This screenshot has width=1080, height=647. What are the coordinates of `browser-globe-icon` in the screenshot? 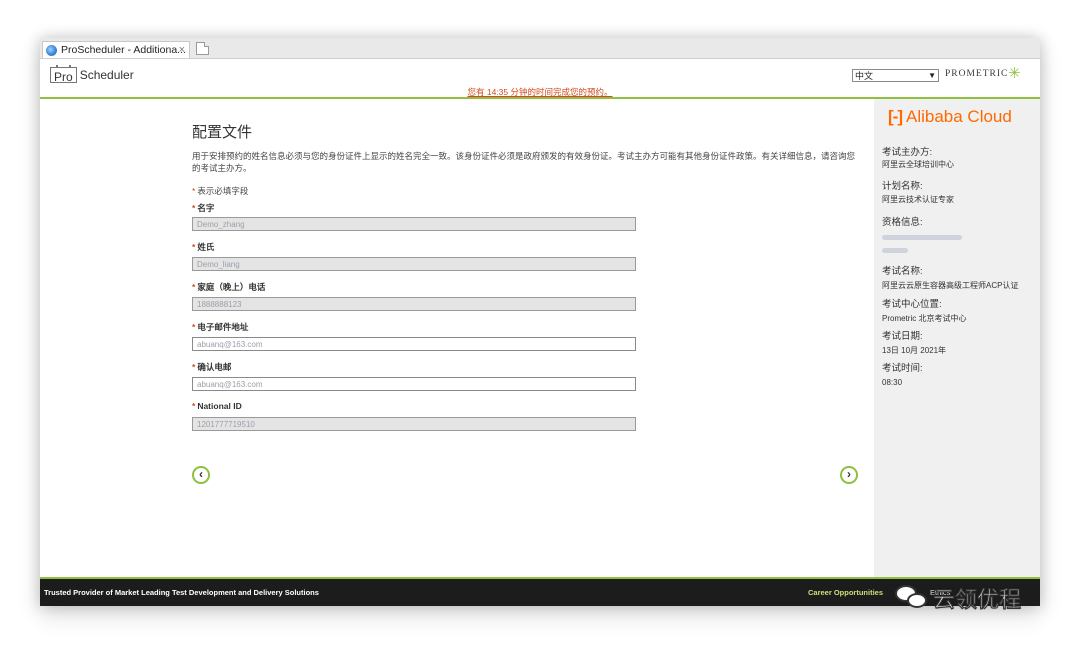 It's located at (51, 50).